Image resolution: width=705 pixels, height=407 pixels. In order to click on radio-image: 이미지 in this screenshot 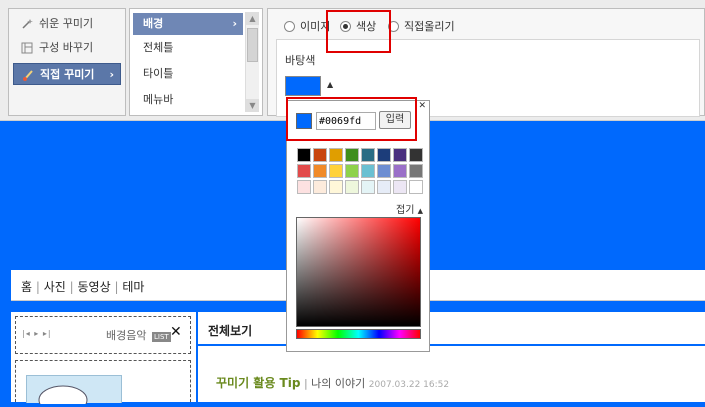, I will do `click(307, 27)`.